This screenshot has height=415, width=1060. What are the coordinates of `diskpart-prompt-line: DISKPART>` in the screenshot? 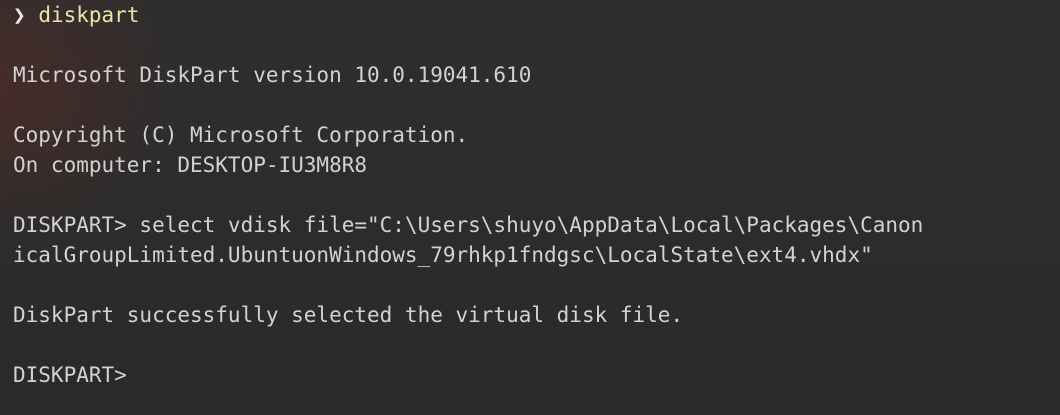 It's located at (536, 375).